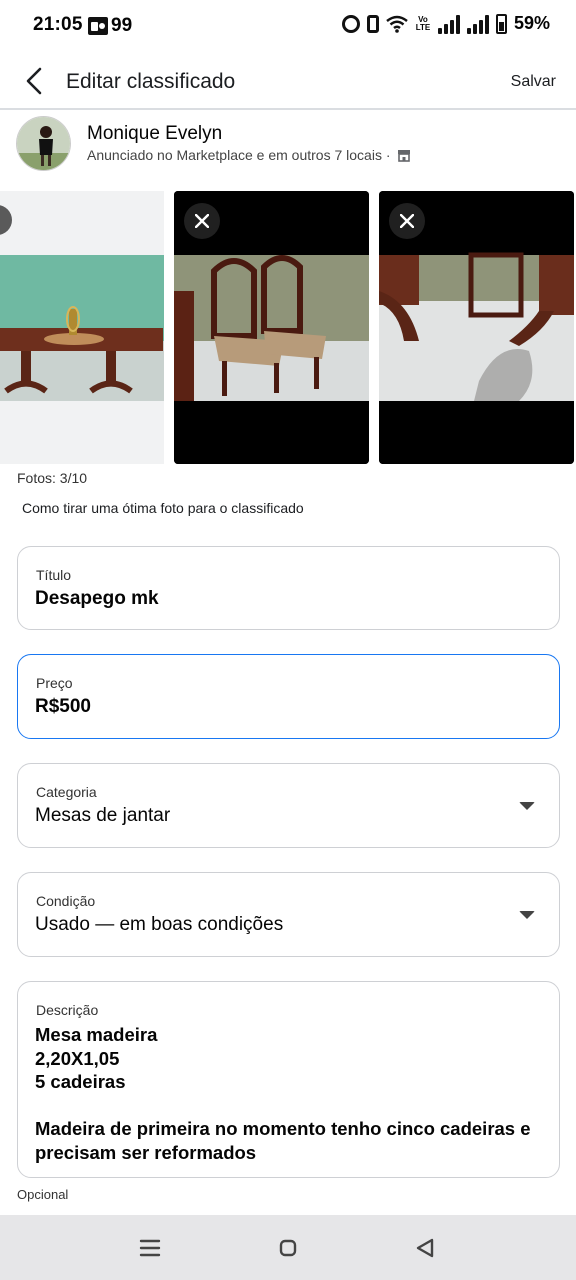 This screenshot has width=576, height=1280. I want to click on title-label: Título, so click(54, 575).